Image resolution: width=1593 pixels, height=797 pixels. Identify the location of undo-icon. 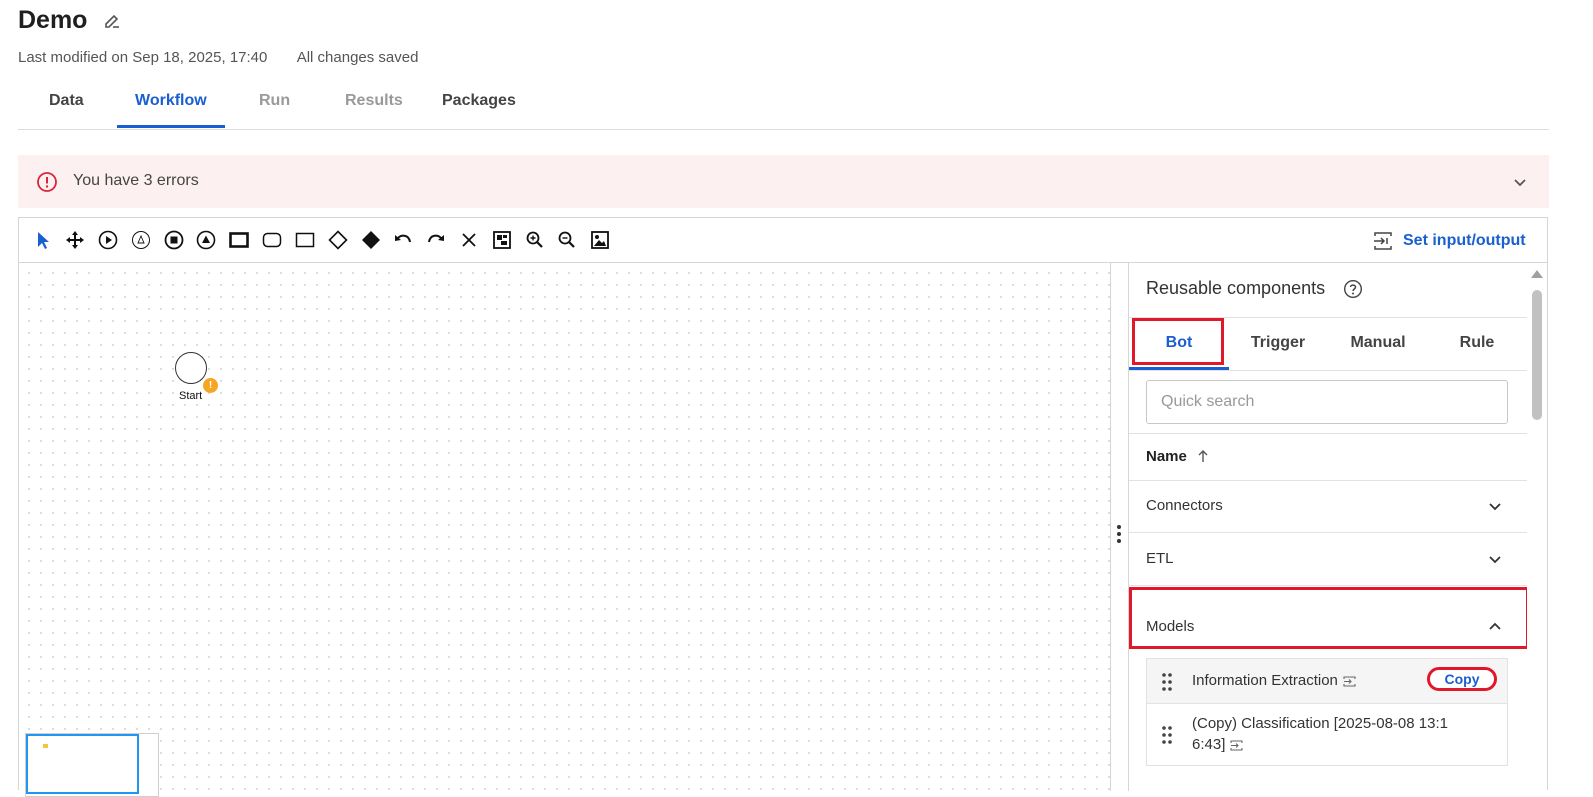
(403, 240).